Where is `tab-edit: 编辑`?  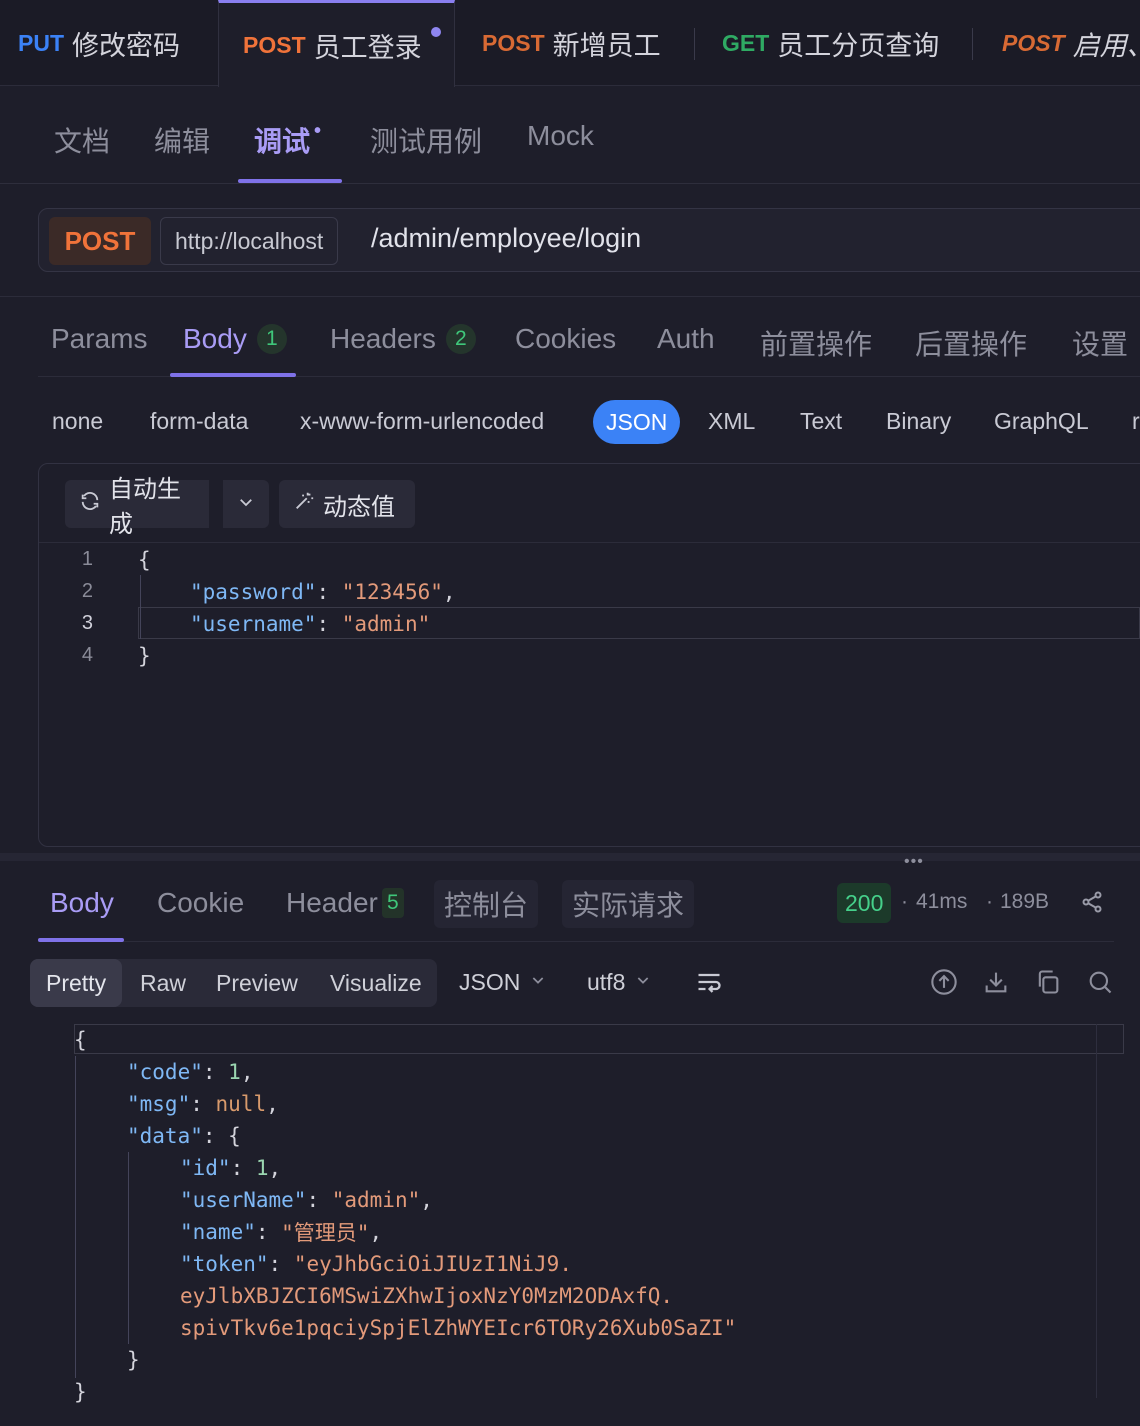
tab-edit: 编辑 is located at coordinates (182, 140).